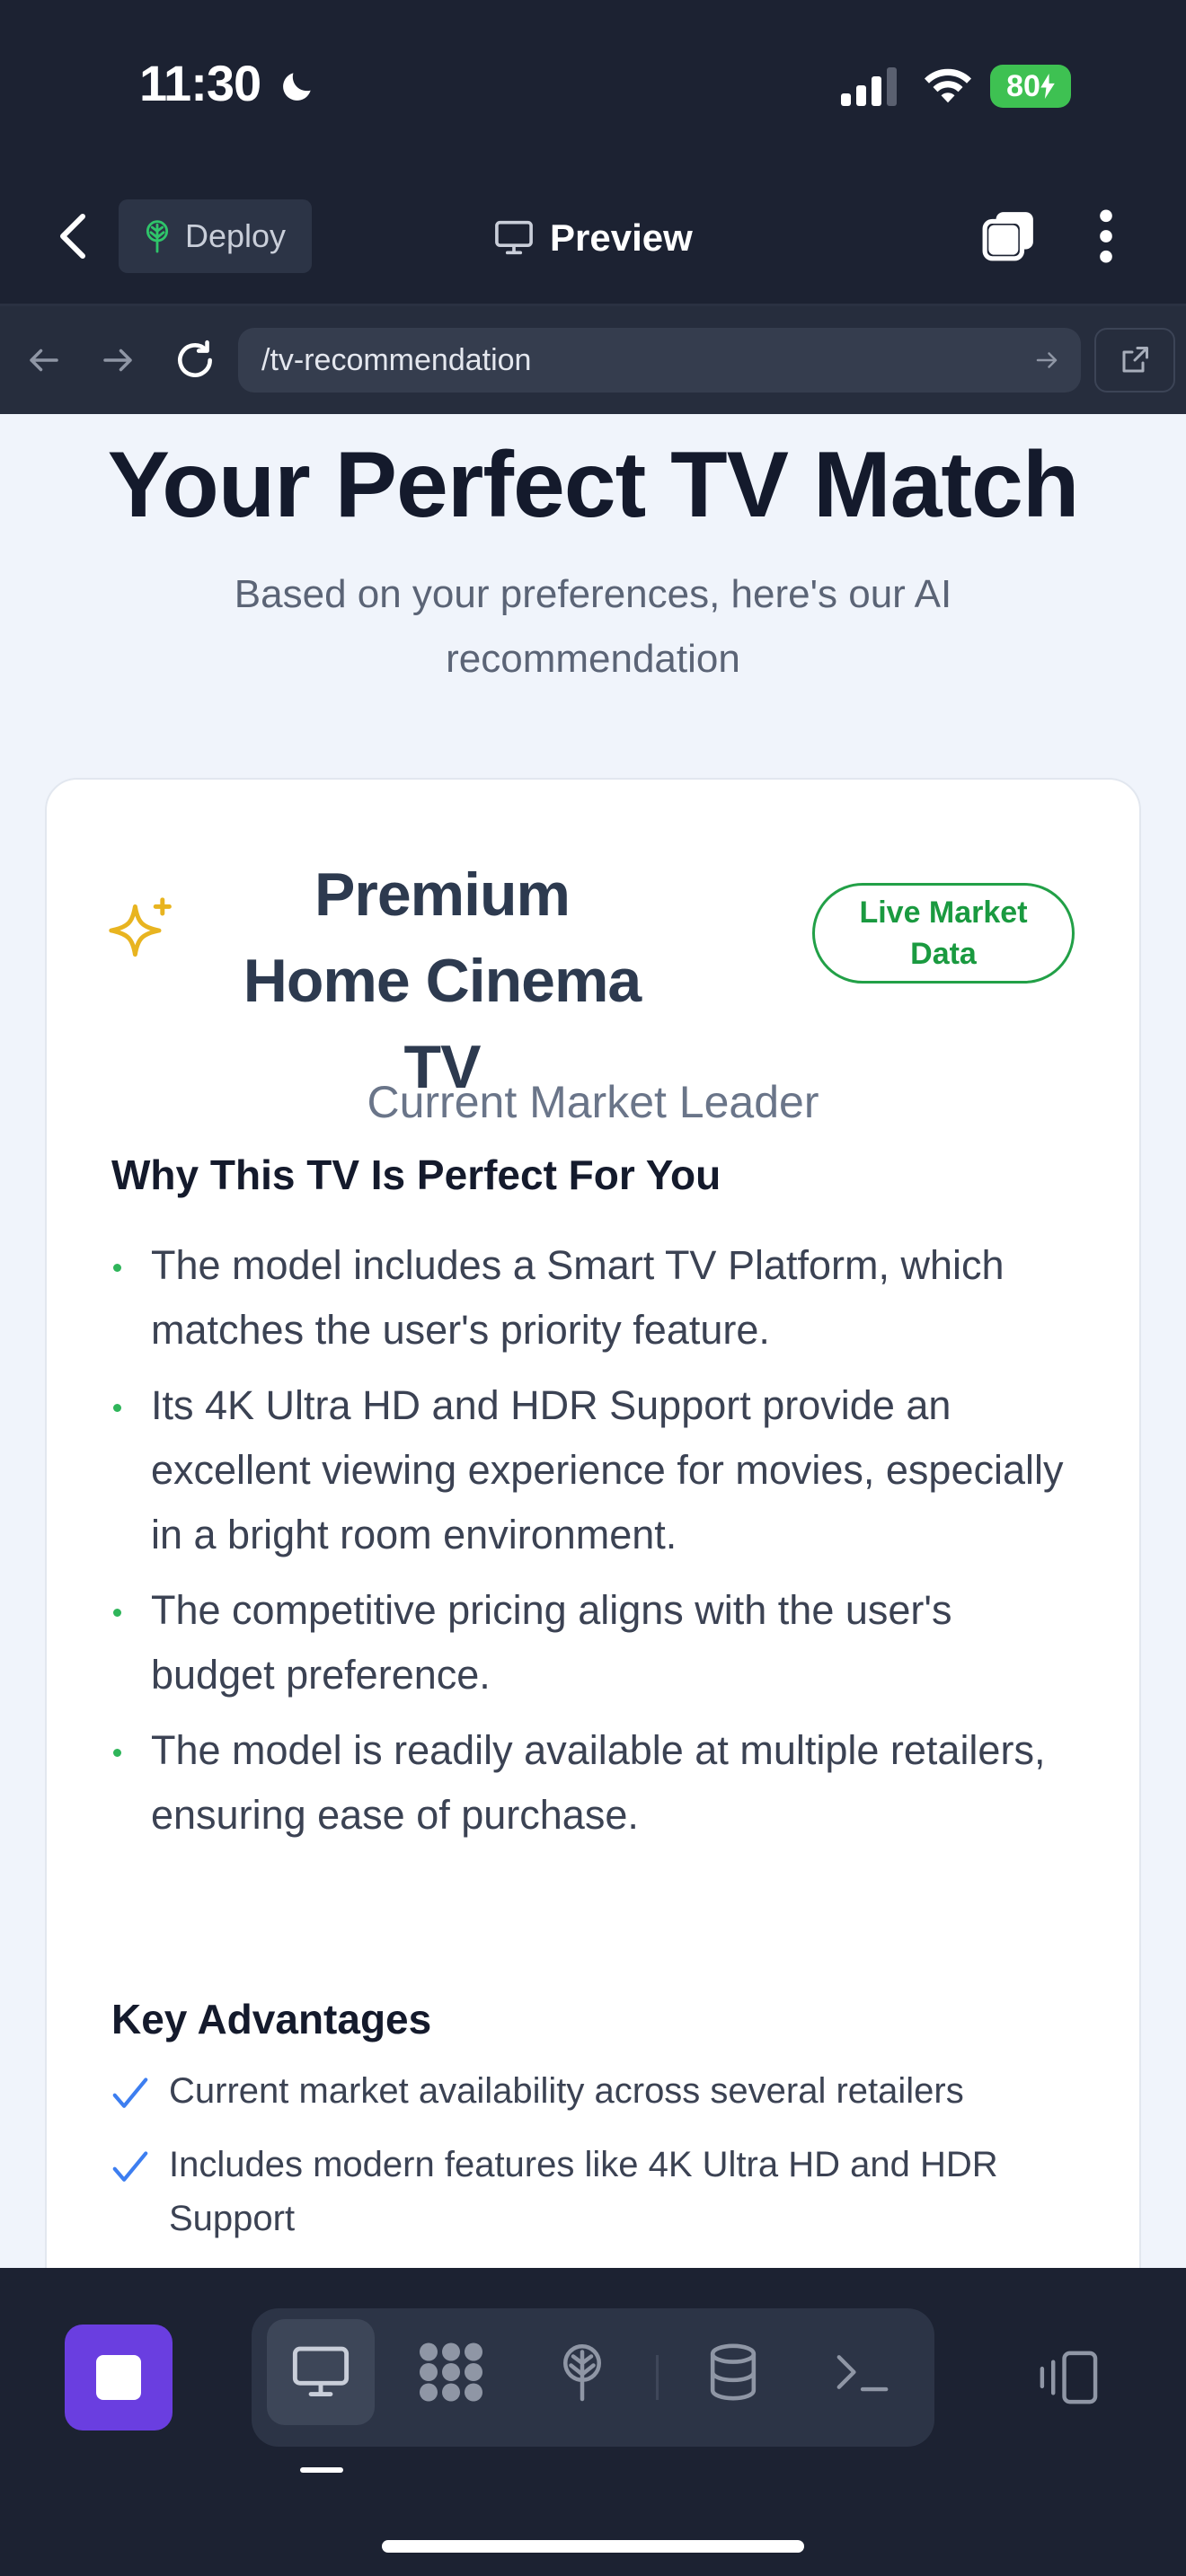  I want to click on workflows-tool-button, so click(451, 2372).